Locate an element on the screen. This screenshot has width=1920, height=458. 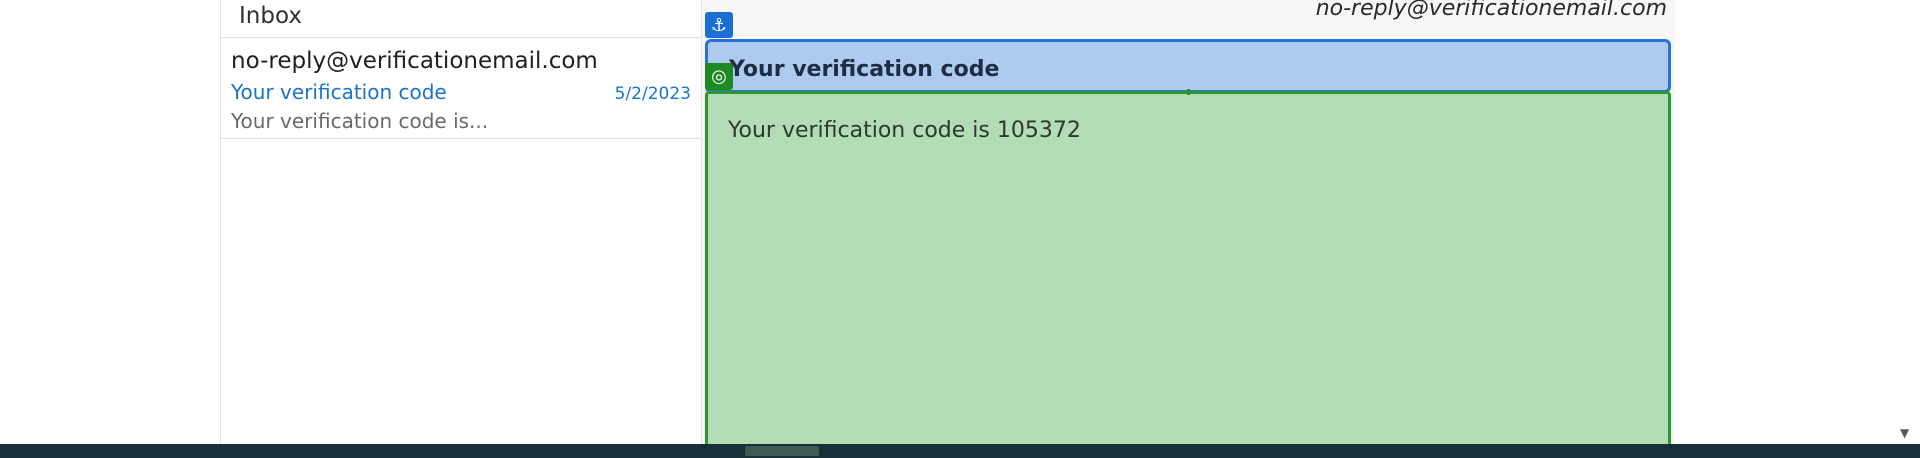
resize-handle is located at coordinates (1188, 92).